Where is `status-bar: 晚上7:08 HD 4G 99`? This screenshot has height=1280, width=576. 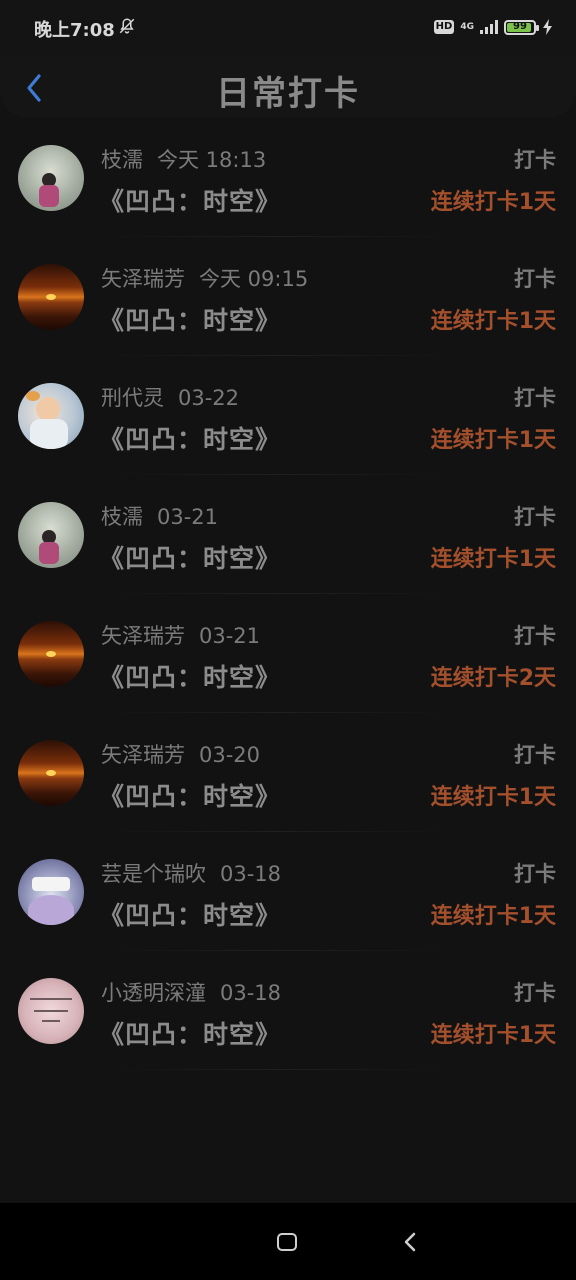
status-bar: 晚上7:08 HD 4G 99 is located at coordinates (288, 28).